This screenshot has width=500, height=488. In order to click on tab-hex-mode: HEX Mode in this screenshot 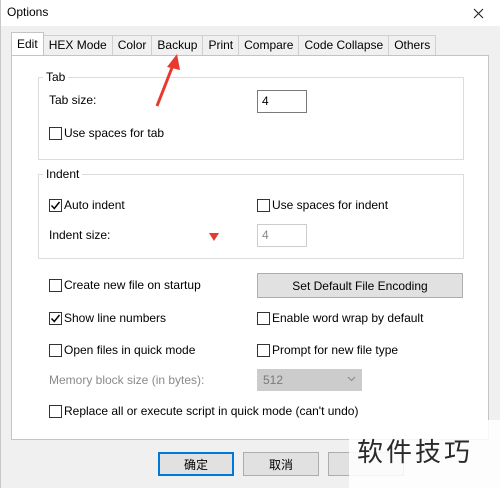, I will do `click(77, 45)`.